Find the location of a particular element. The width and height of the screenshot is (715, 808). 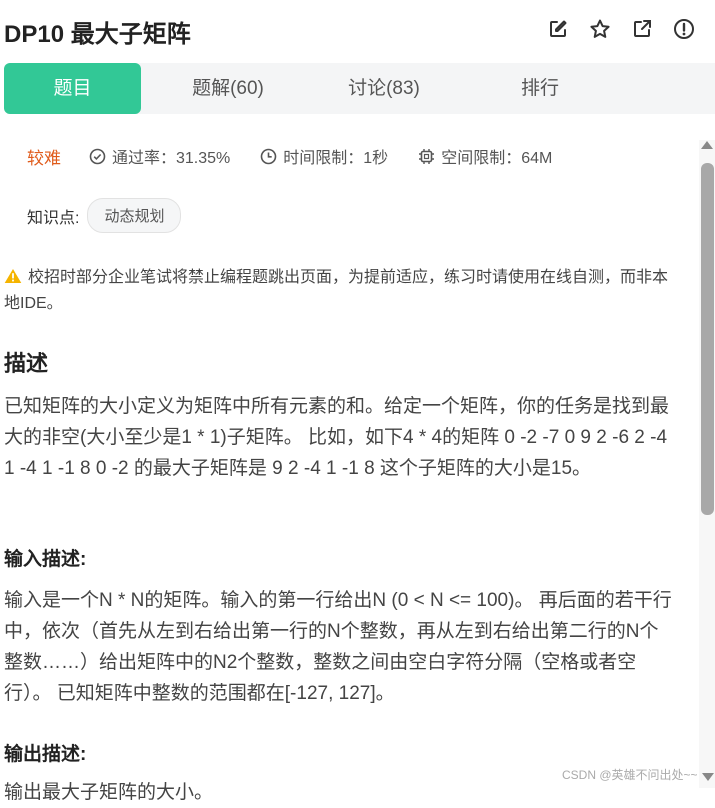

problem-meta: 较难 通过率：31.35% 时间限制：1秒 空间限制：64M is located at coordinates (304, 156).